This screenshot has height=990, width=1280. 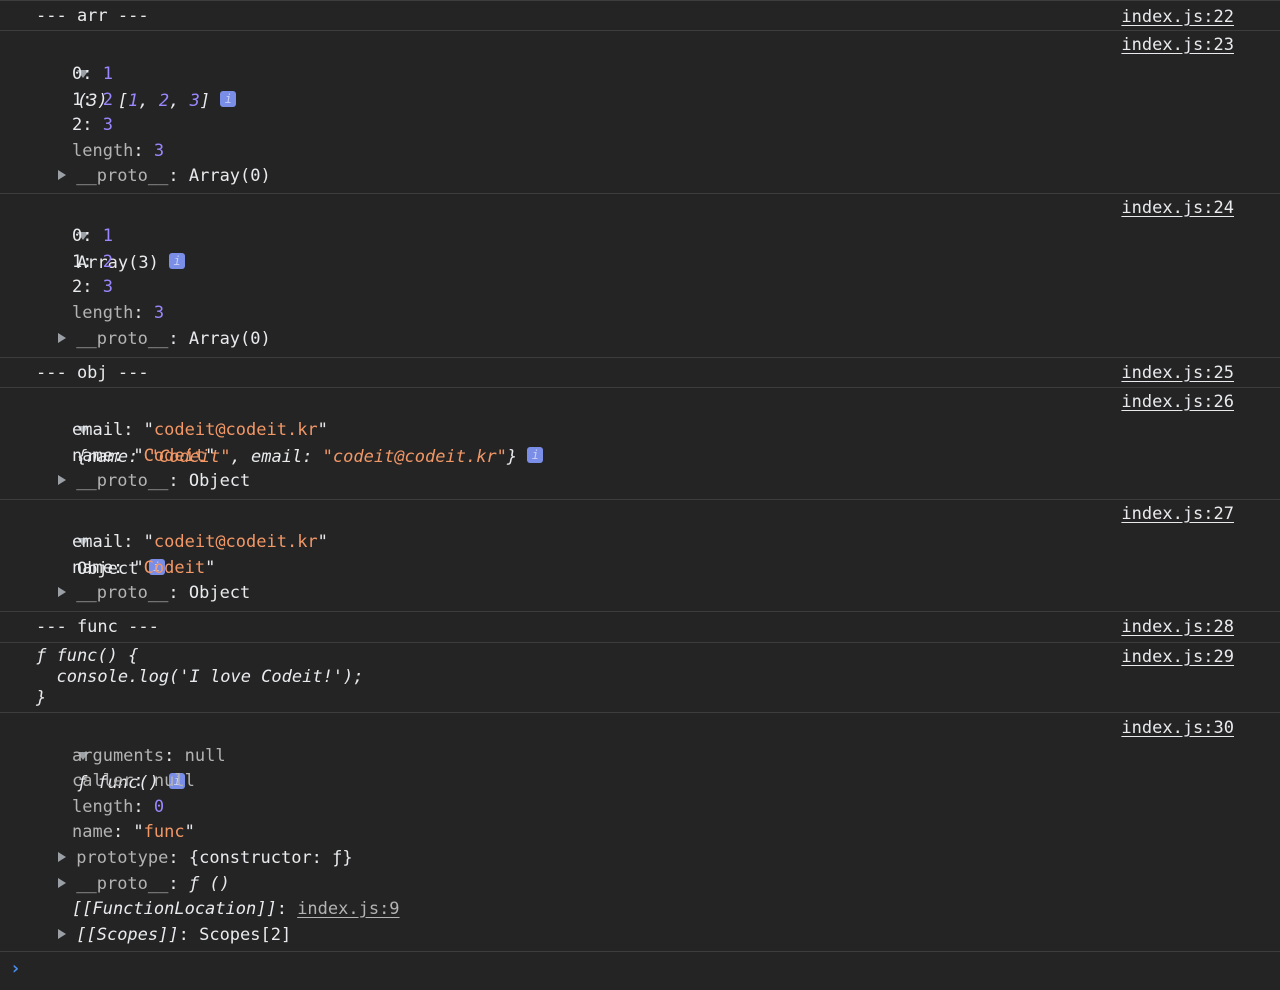 What do you see at coordinates (92, 373) in the screenshot?
I see `log-text: --- obj ---` at bounding box center [92, 373].